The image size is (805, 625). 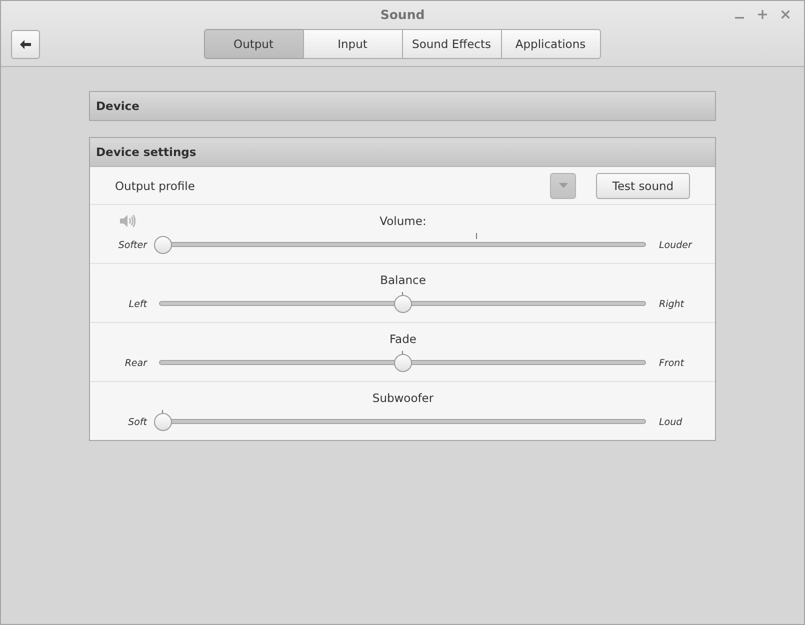 What do you see at coordinates (254, 44) in the screenshot?
I see `tab: Output` at bounding box center [254, 44].